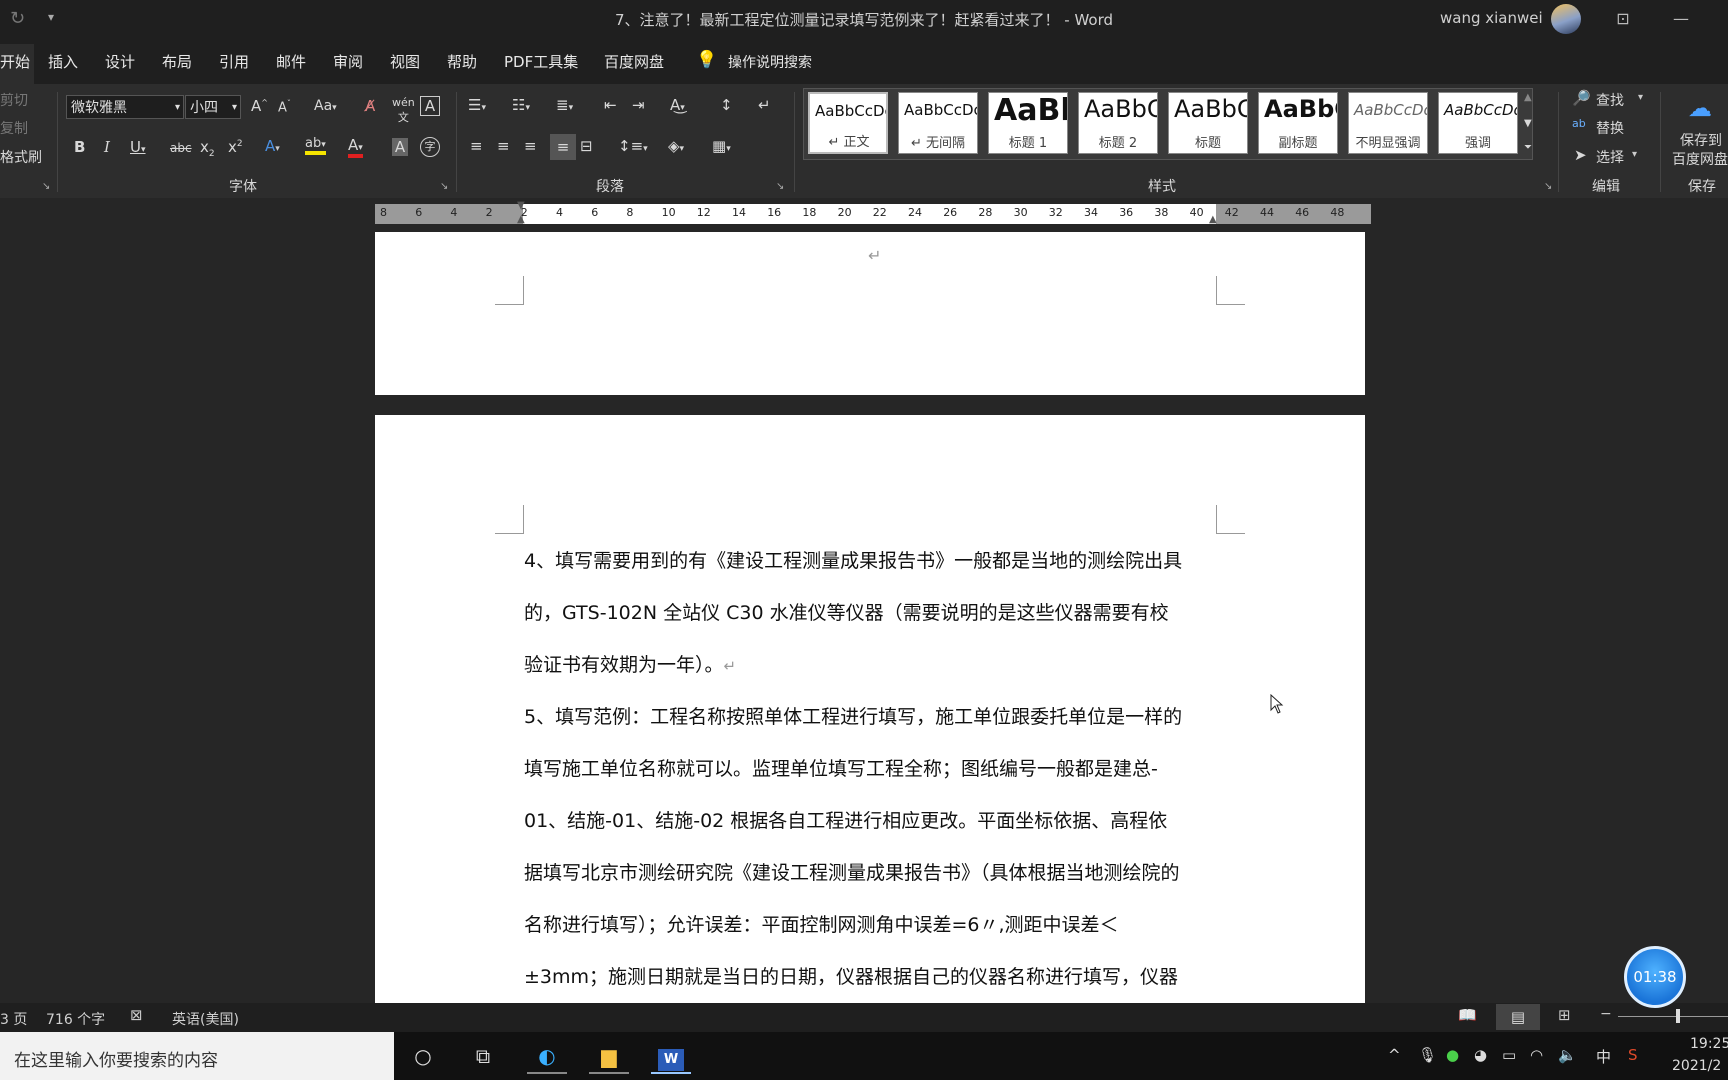 This screenshot has width=1728, height=1080. What do you see at coordinates (521, 105) in the screenshot?
I see `numbering-icon: ☷▾` at bounding box center [521, 105].